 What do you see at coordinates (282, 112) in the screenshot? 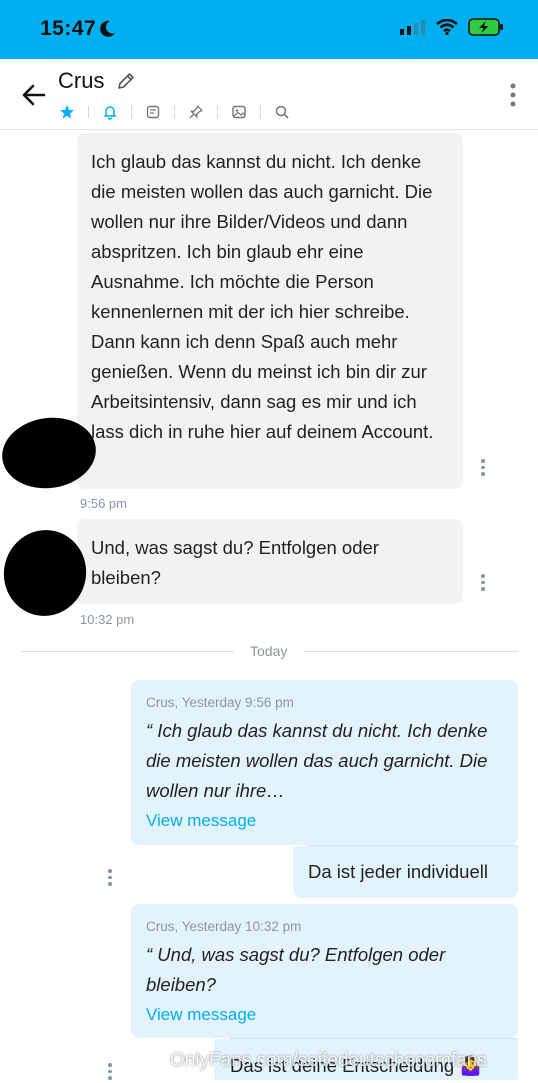
I see `search-icon` at bounding box center [282, 112].